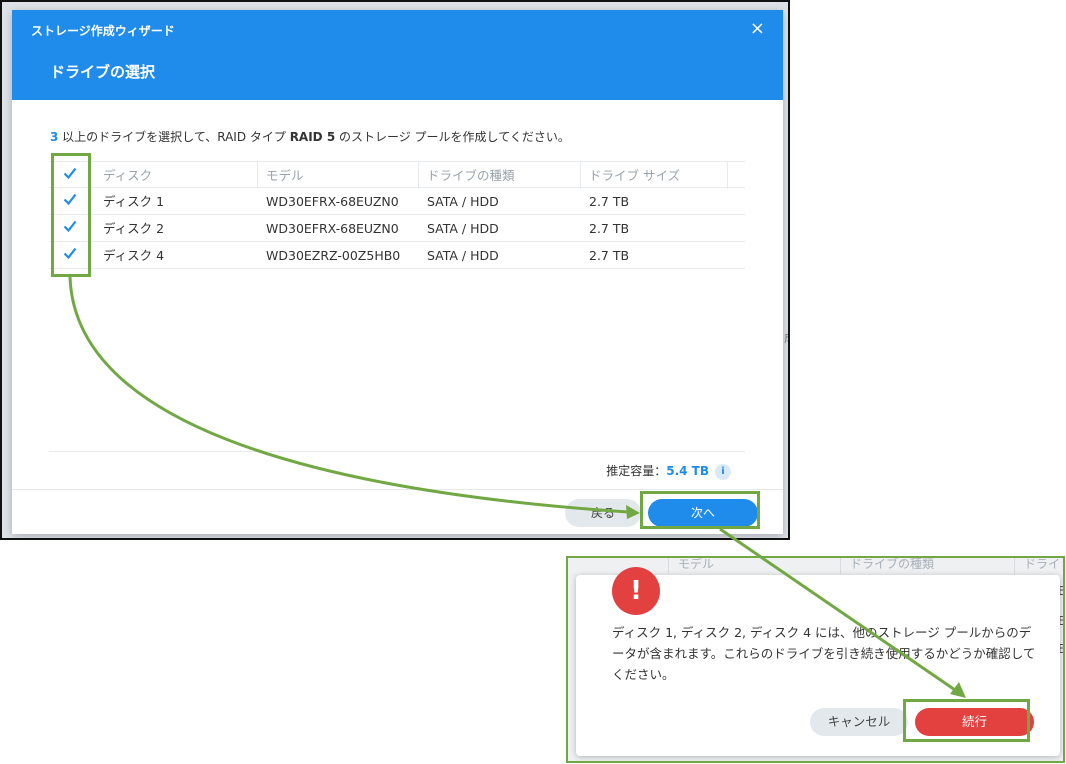  Describe the element at coordinates (71, 215) in the screenshot. I see `highlight-checkbox-column` at that location.